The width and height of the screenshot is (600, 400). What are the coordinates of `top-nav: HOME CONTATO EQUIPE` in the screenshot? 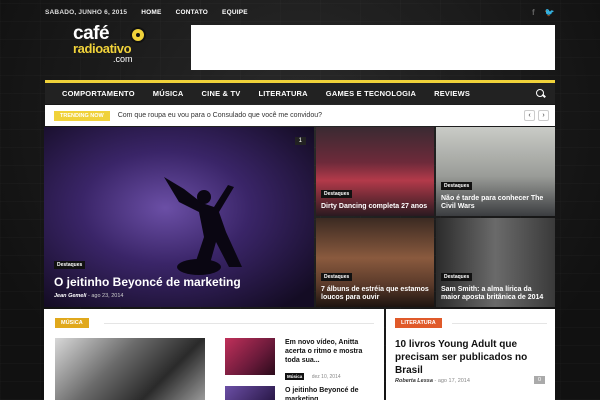 It's located at (200, 12).